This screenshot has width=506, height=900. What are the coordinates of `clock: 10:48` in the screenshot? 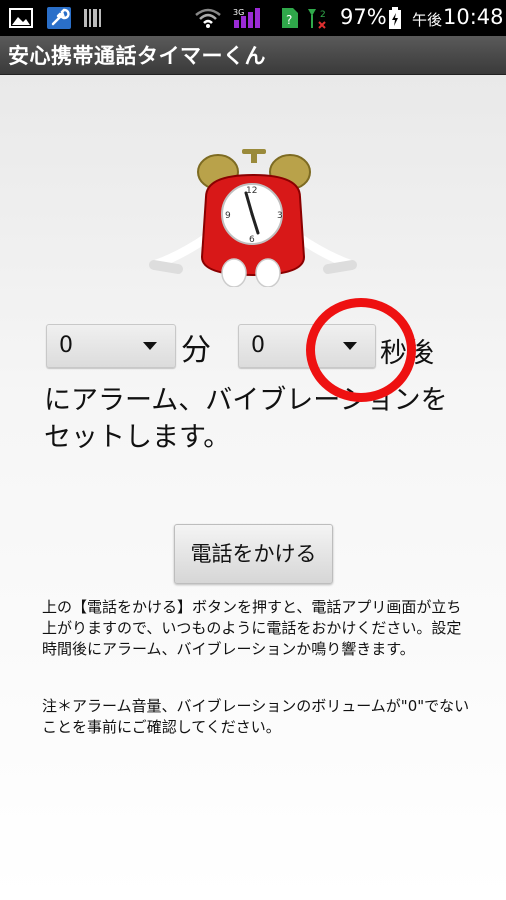 It's located at (473, 17).